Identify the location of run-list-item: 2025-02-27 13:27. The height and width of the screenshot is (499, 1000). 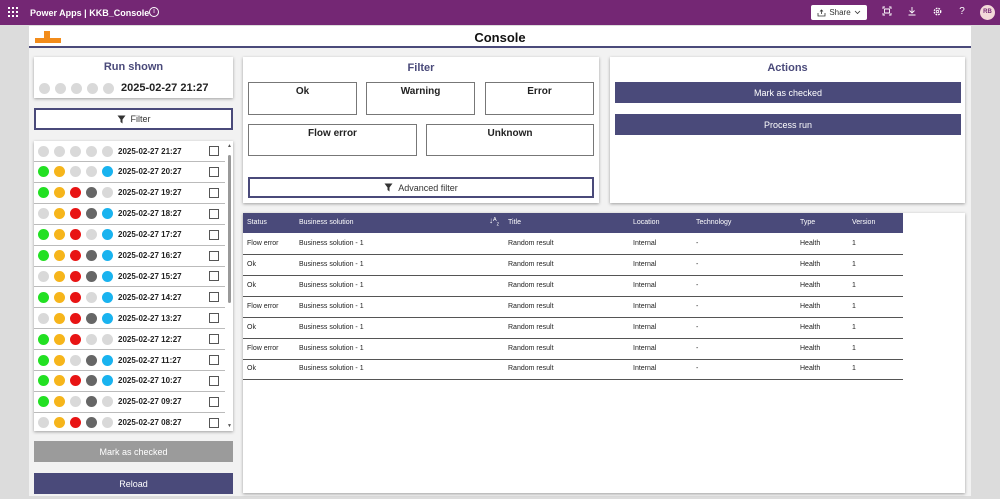
(129, 319).